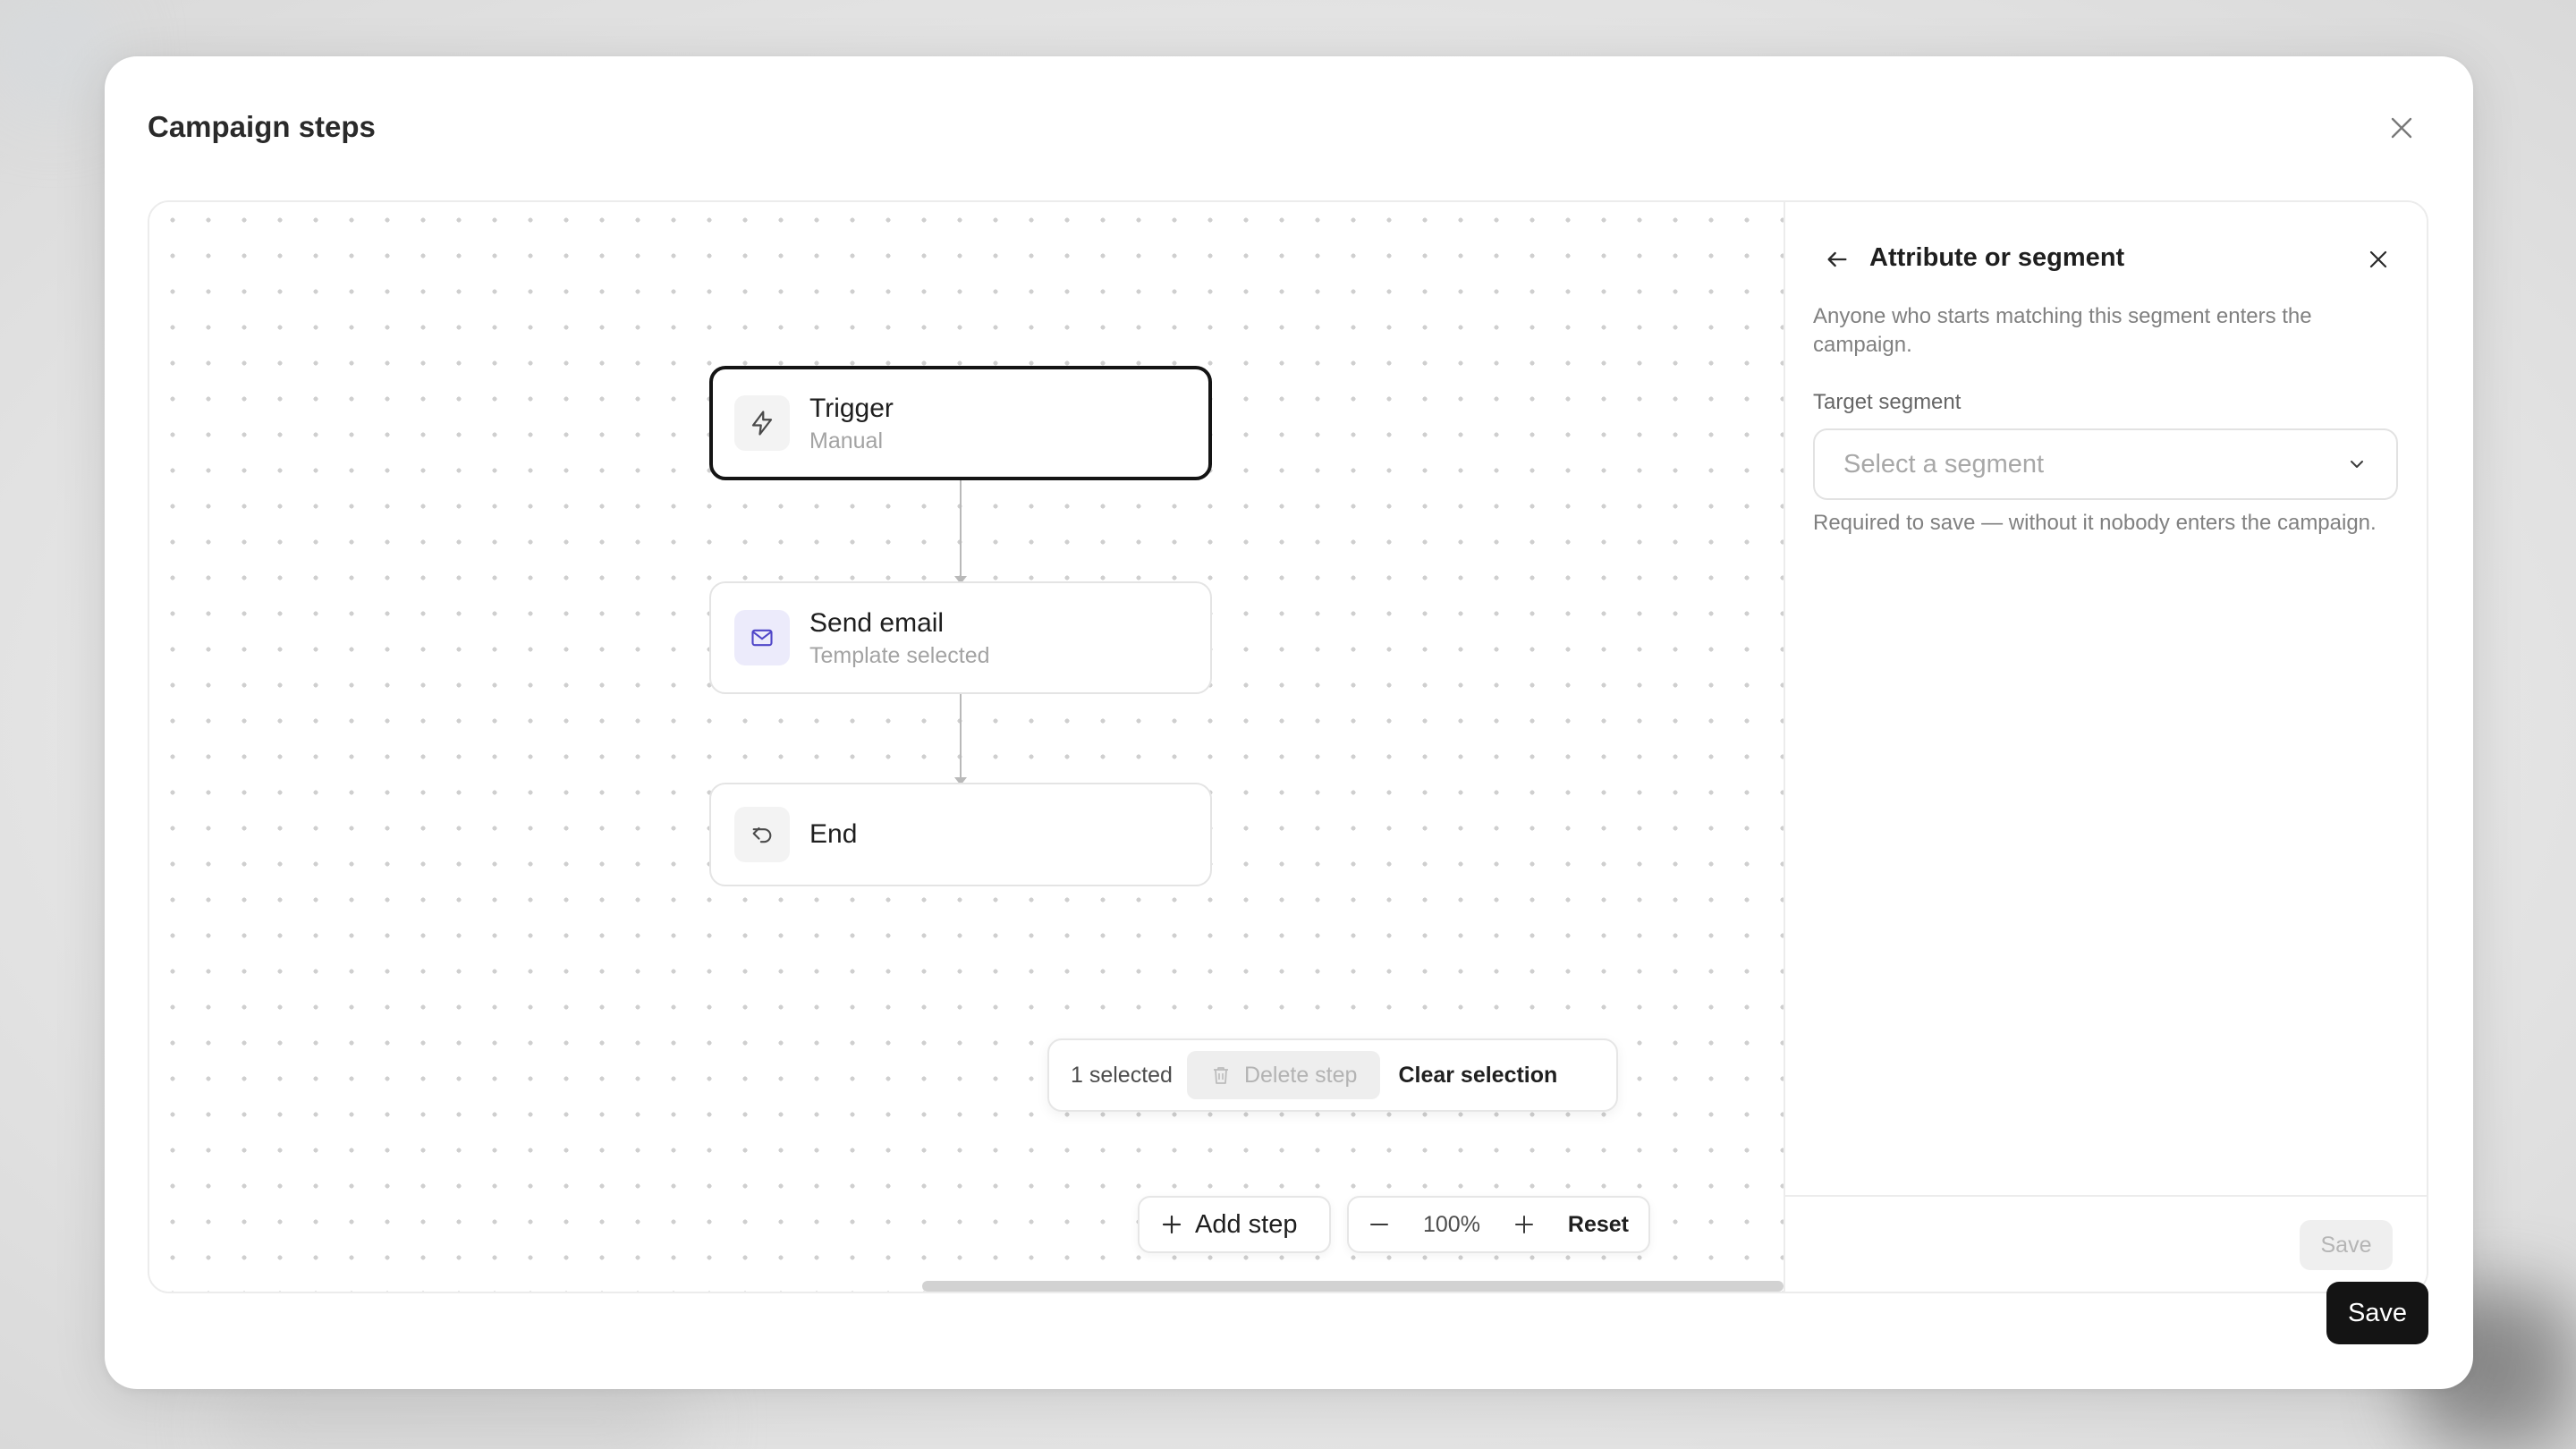 This screenshot has width=2576, height=1449. Describe the element at coordinates (846, 440) in the screenshot. I see `node-subtitle: Manual` at that location.